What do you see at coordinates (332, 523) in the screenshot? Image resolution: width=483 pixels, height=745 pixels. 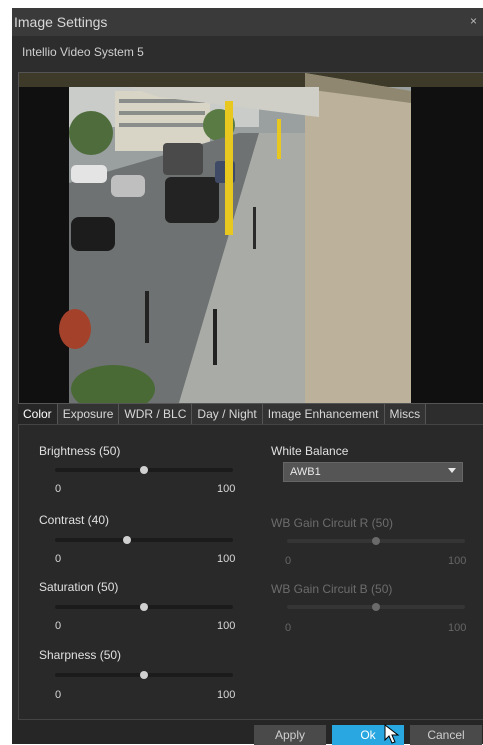 I see `wb-gain-r-label: WB Gain Circuit R (50)` at bounding box center [332, 523].